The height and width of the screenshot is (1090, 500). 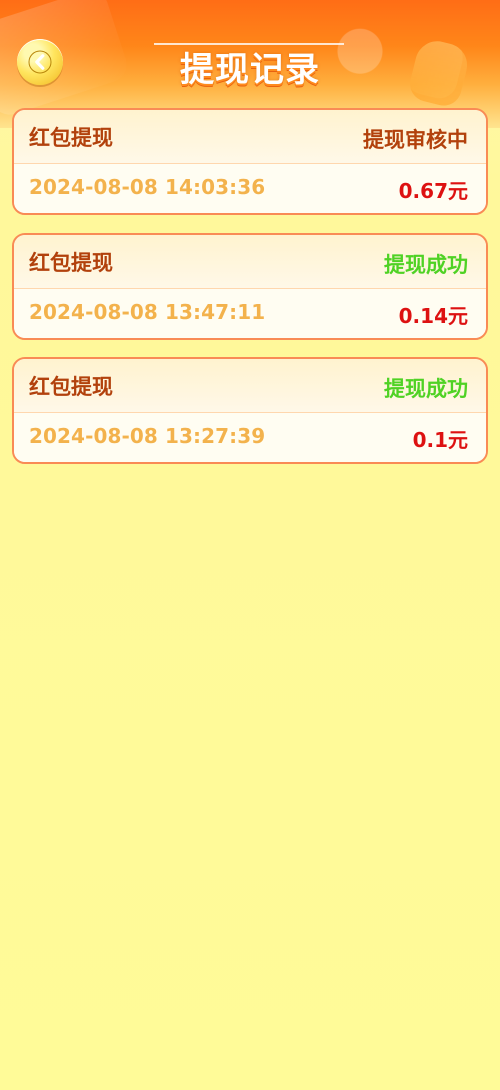 I want to click on record-amount: 0.1元, so click(x=440, y=440).